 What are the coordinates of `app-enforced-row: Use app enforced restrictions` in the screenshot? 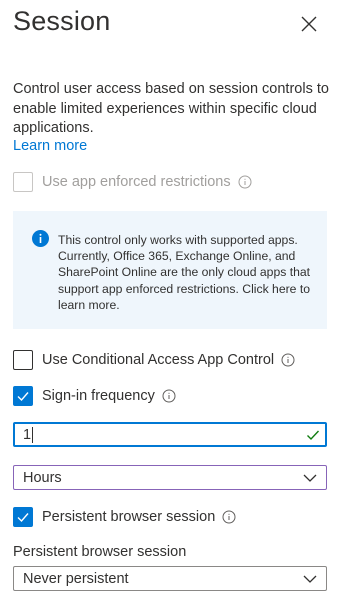 It's located at (132, 182).